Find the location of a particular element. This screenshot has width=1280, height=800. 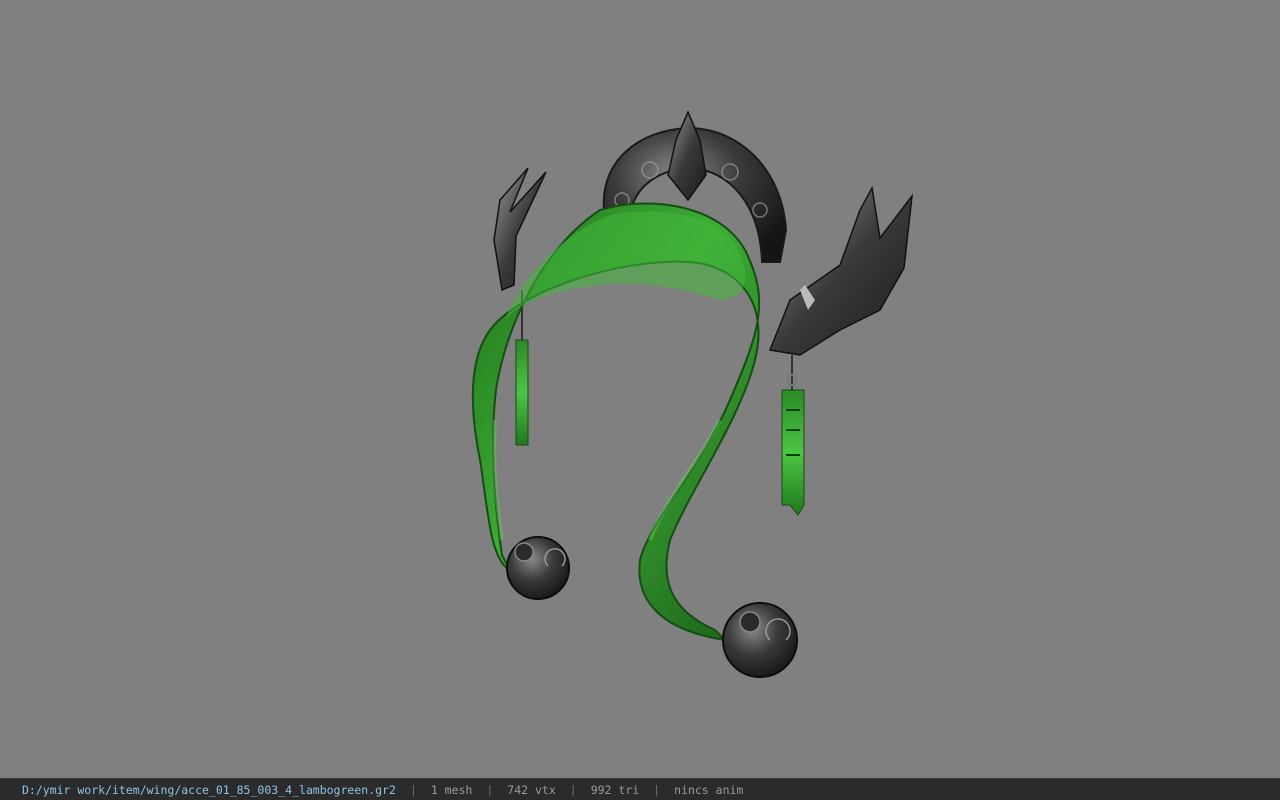

animation-status: nincs anim is located at coordinates (709, 789).